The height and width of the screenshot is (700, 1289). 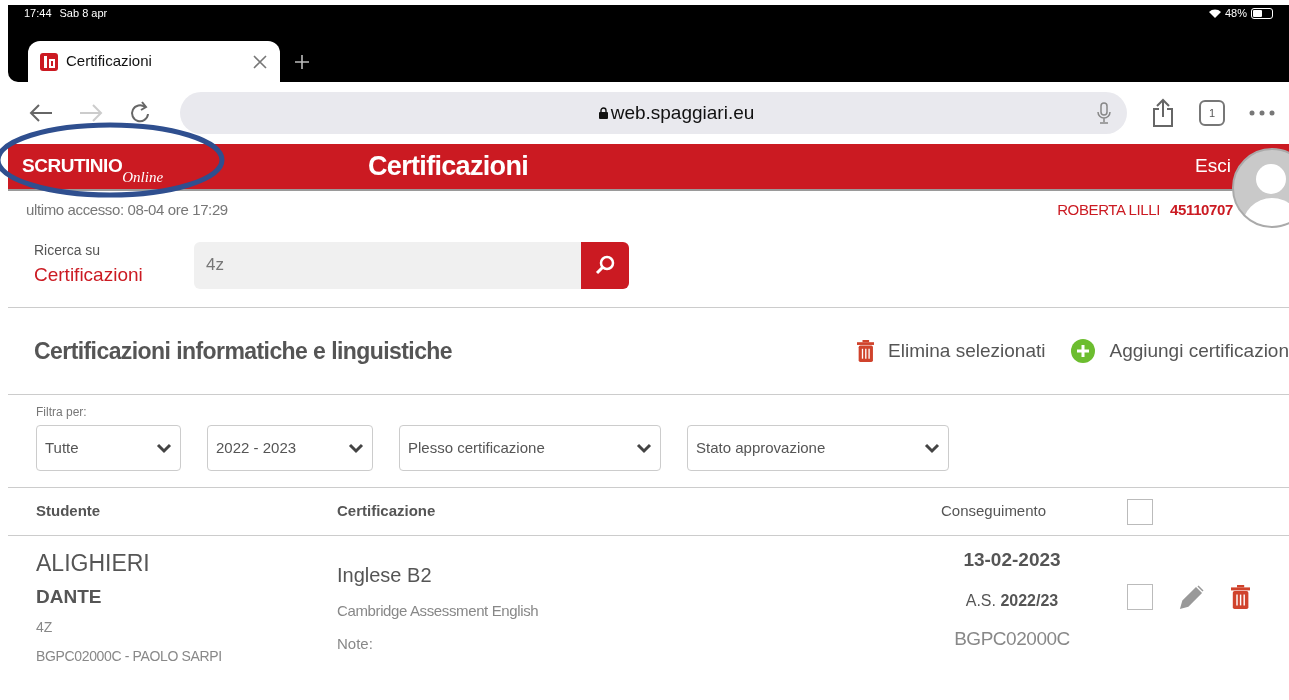 What do you see at coordinates (818, 448) in the screenshot?
I see `filter-dropdown: Stato approvazione` at bounding box center [818, 448].